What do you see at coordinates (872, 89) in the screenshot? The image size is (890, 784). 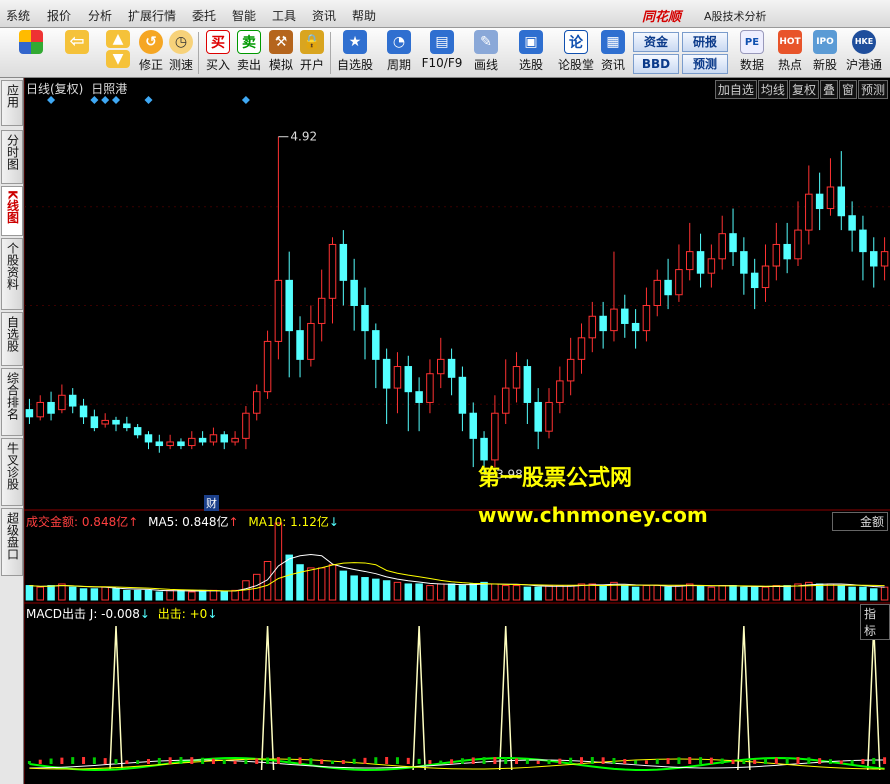 I see `forecast-chart-button: 预测` at bounding box center [872, 89].